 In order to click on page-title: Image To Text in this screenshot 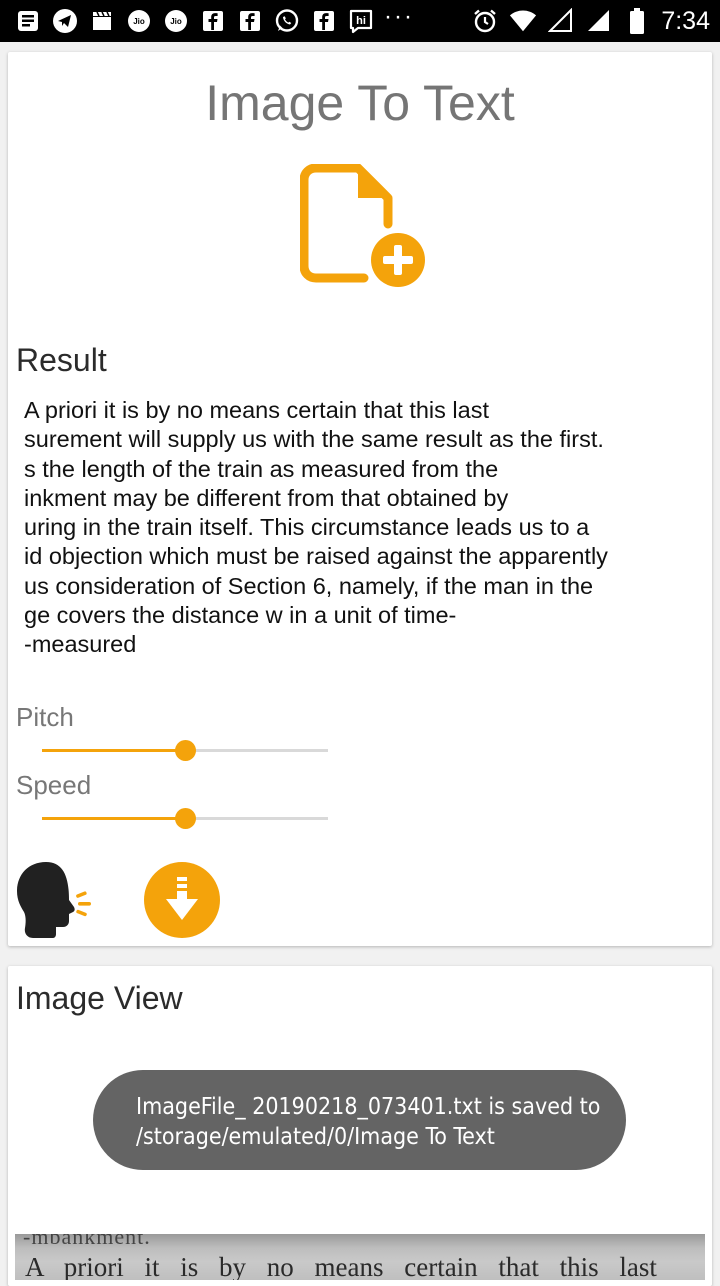, I will do `click(360, 103)`.